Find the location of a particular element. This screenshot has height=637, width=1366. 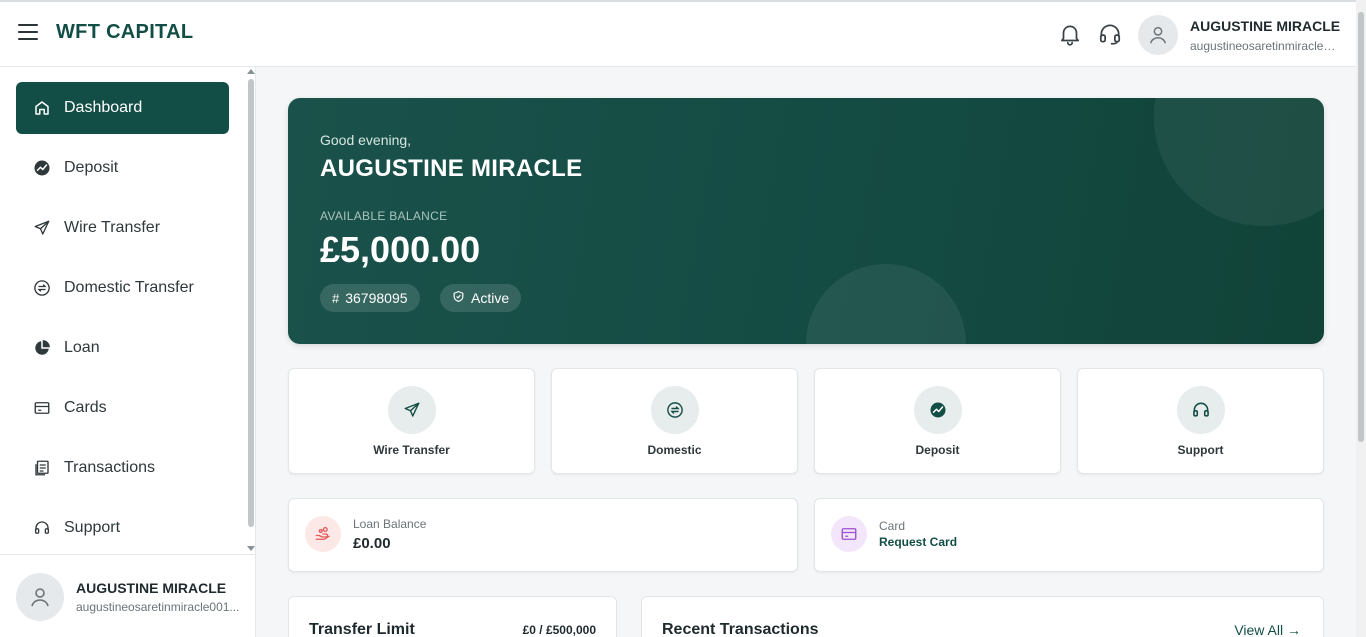

sidebar-item-label: Cards is located at coordinates (85, 407).